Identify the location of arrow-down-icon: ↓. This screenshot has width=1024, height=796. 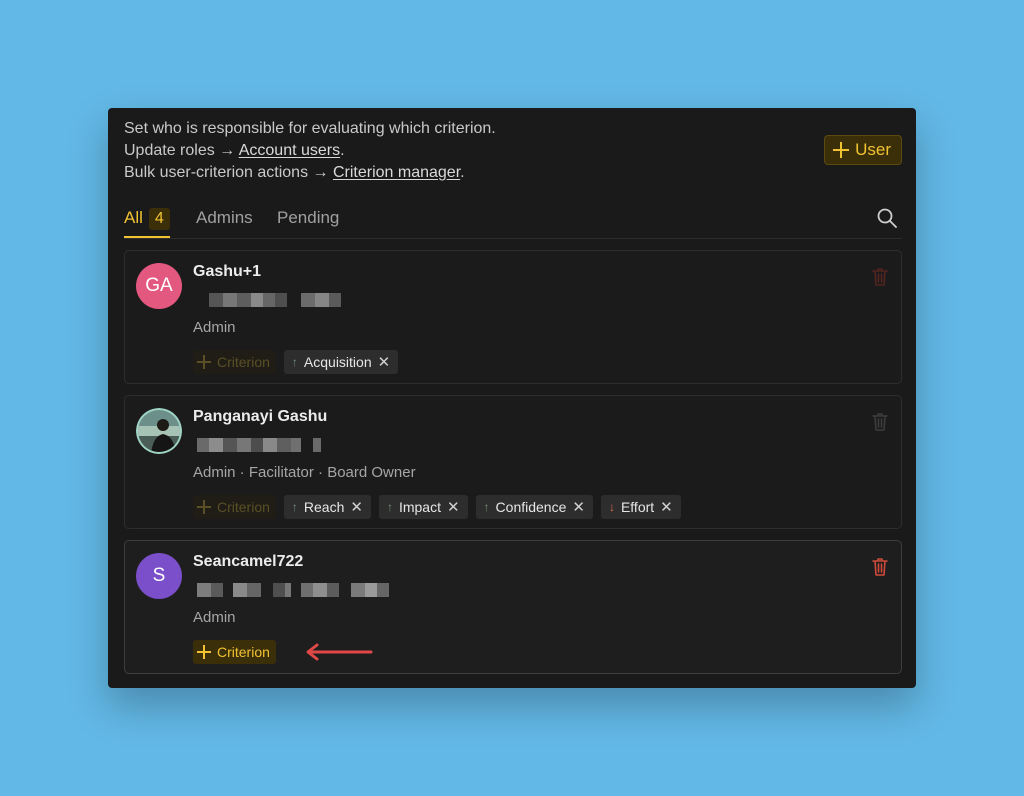
(611, 507).